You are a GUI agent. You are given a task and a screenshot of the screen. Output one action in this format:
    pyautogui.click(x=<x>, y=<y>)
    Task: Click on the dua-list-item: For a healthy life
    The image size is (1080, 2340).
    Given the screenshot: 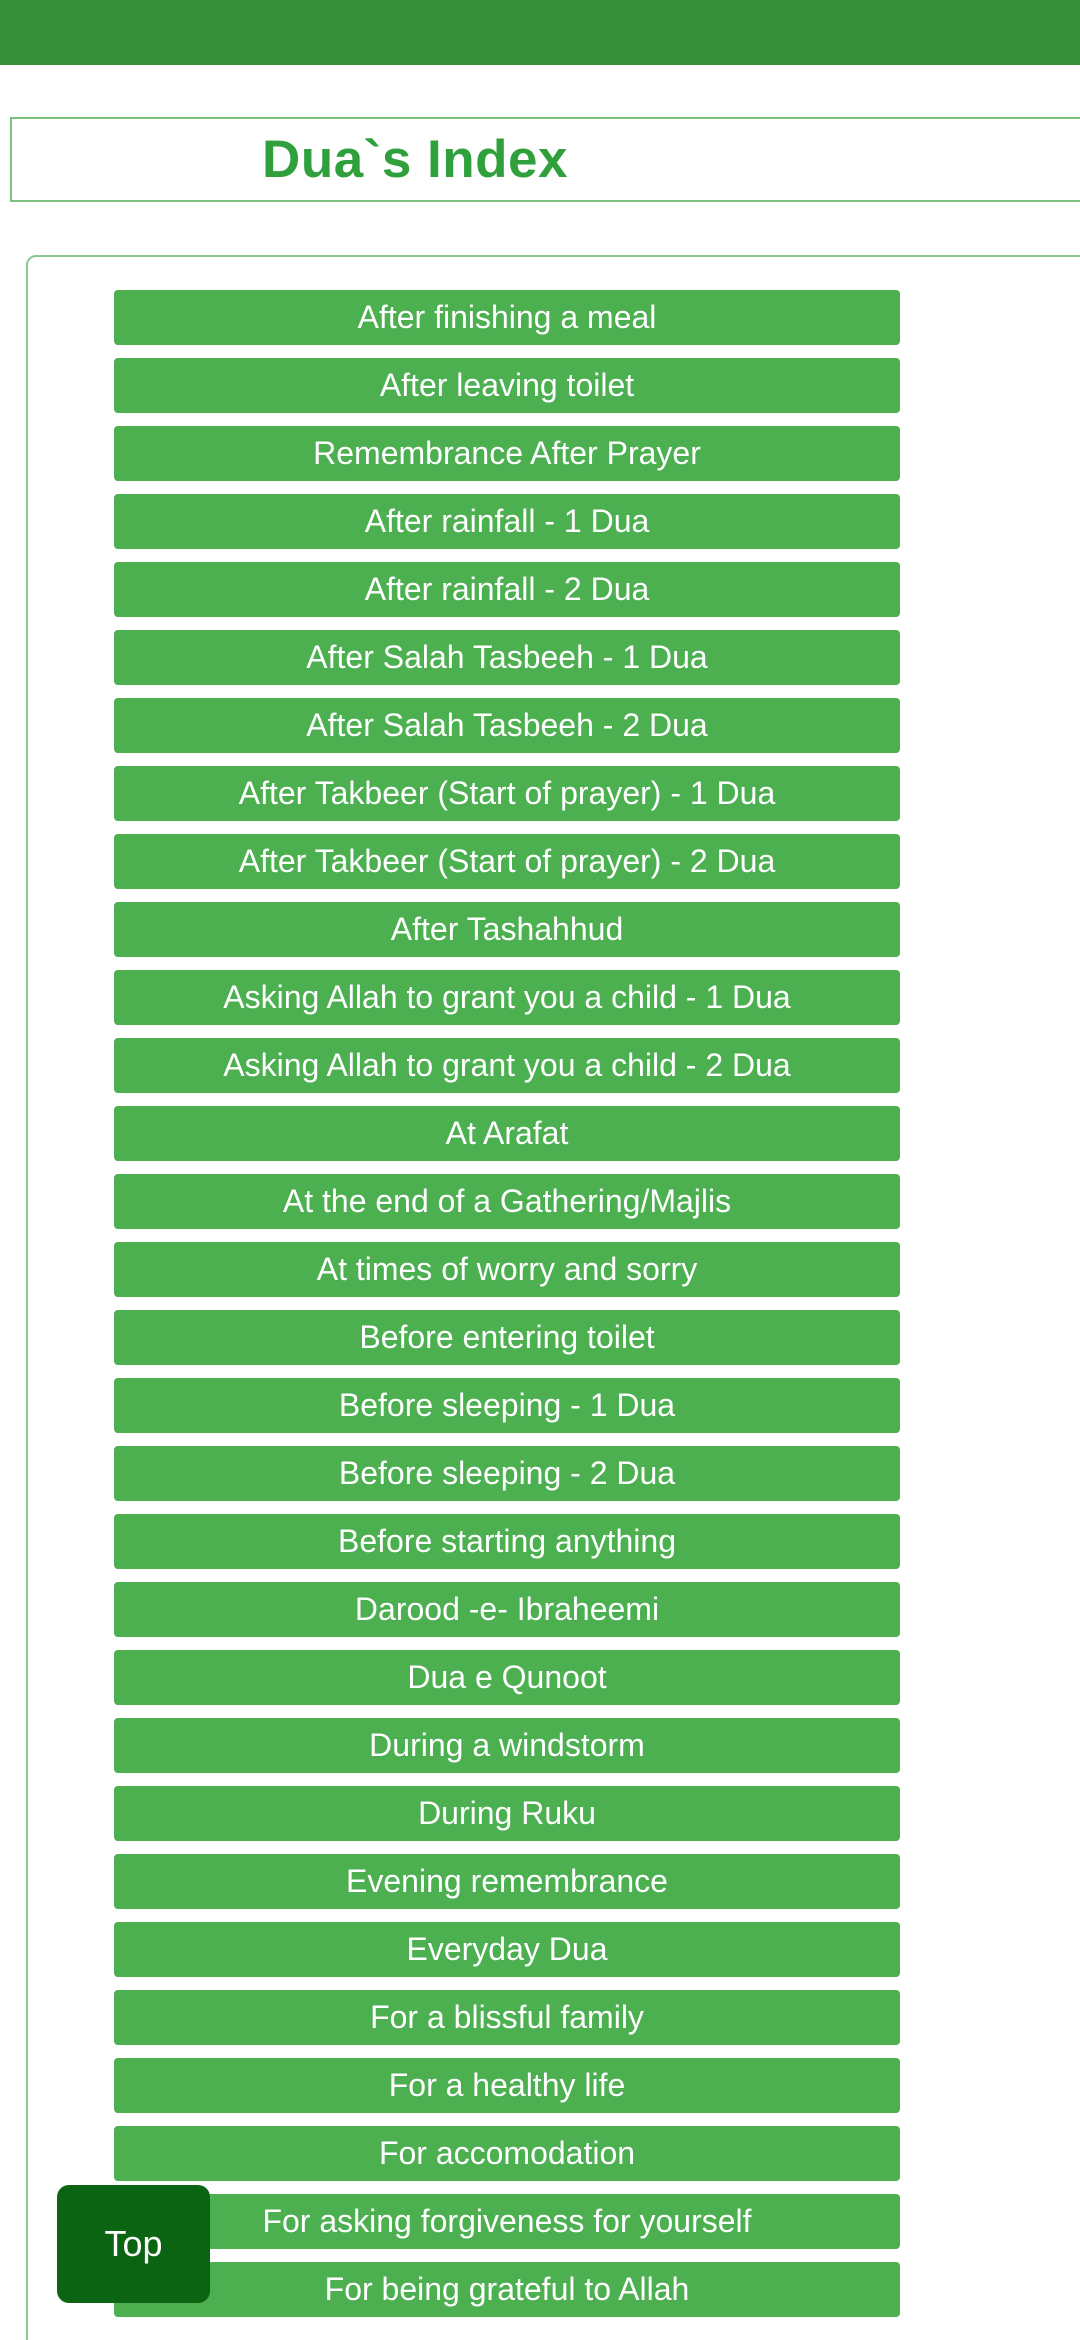 What is the action you would take?
    pyautogui.click(x=507, y=2085)
    